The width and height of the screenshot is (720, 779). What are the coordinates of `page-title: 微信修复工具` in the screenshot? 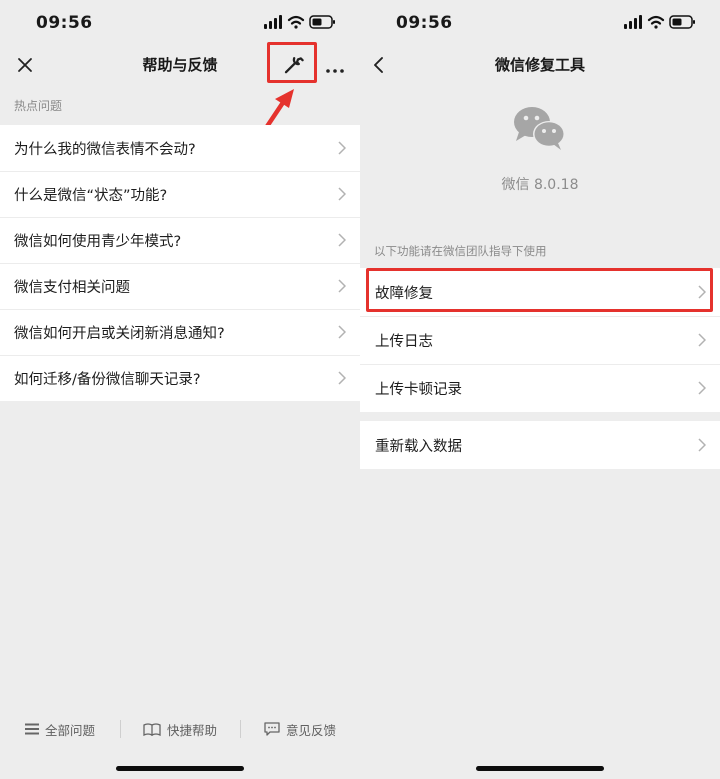 It's located at (539, 65).